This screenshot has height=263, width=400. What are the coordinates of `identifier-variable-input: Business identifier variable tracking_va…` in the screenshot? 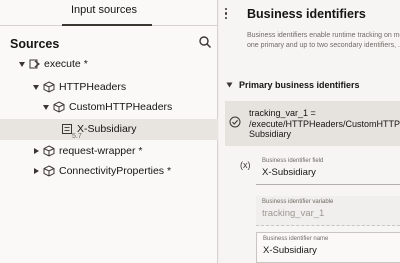 It's located at (328, 211).